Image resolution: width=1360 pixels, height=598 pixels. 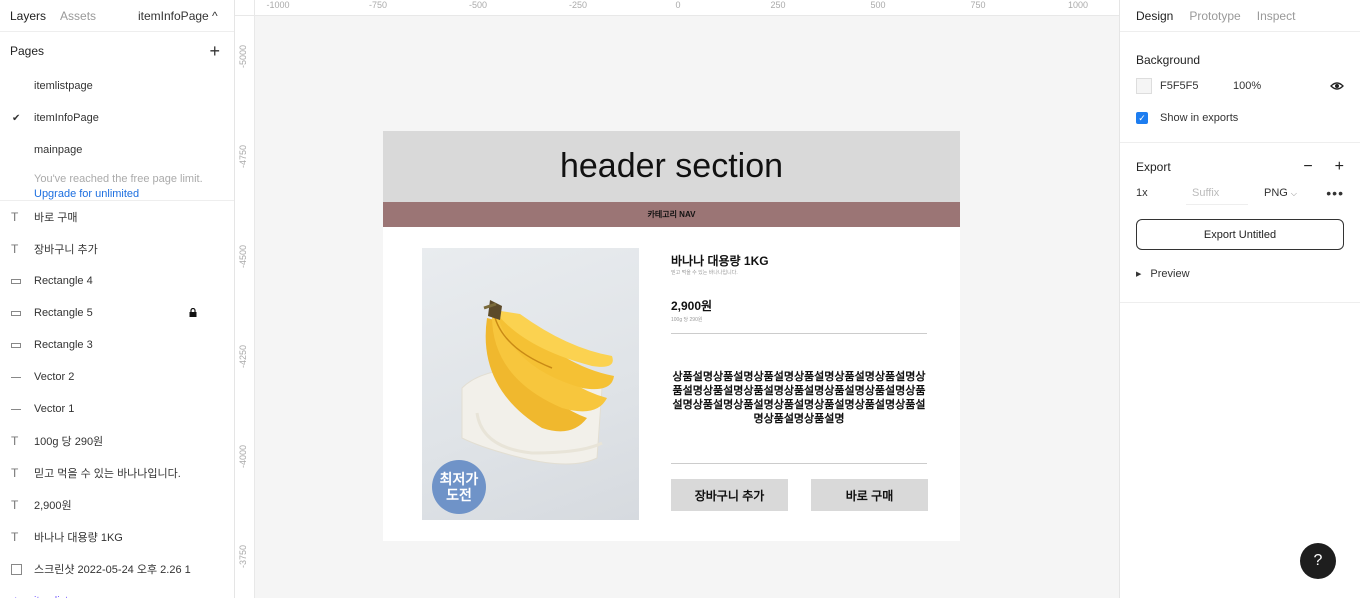 I want to click on buy-now-button: 바로 구매, so click(x=869, y=495).